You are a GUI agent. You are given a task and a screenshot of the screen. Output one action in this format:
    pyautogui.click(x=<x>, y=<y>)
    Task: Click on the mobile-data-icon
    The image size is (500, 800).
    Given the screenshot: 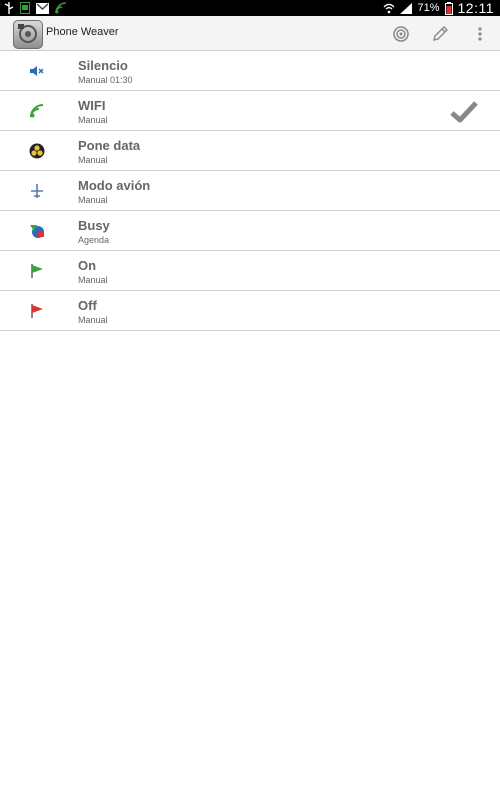 What is the action you would take?
    pyautogui.click(x=37, y=151)
    